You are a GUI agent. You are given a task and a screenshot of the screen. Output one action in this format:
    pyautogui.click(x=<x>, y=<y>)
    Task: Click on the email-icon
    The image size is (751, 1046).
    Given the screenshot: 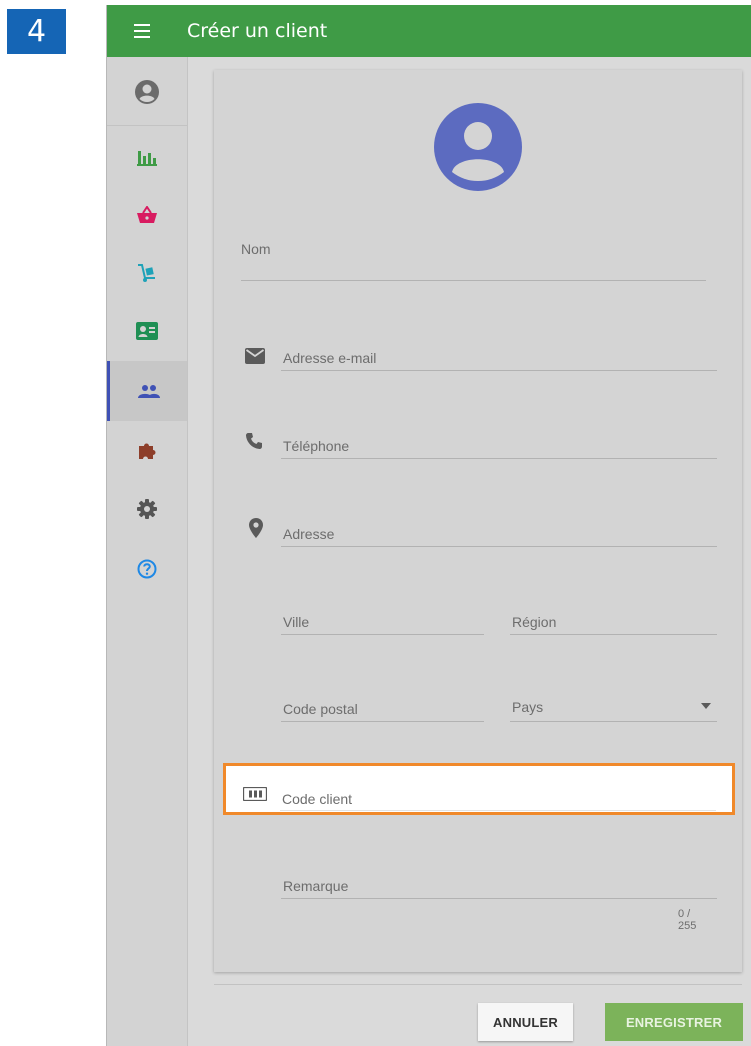 What is the action you would take?
    pyautogui.click(x=255, y=356)
    